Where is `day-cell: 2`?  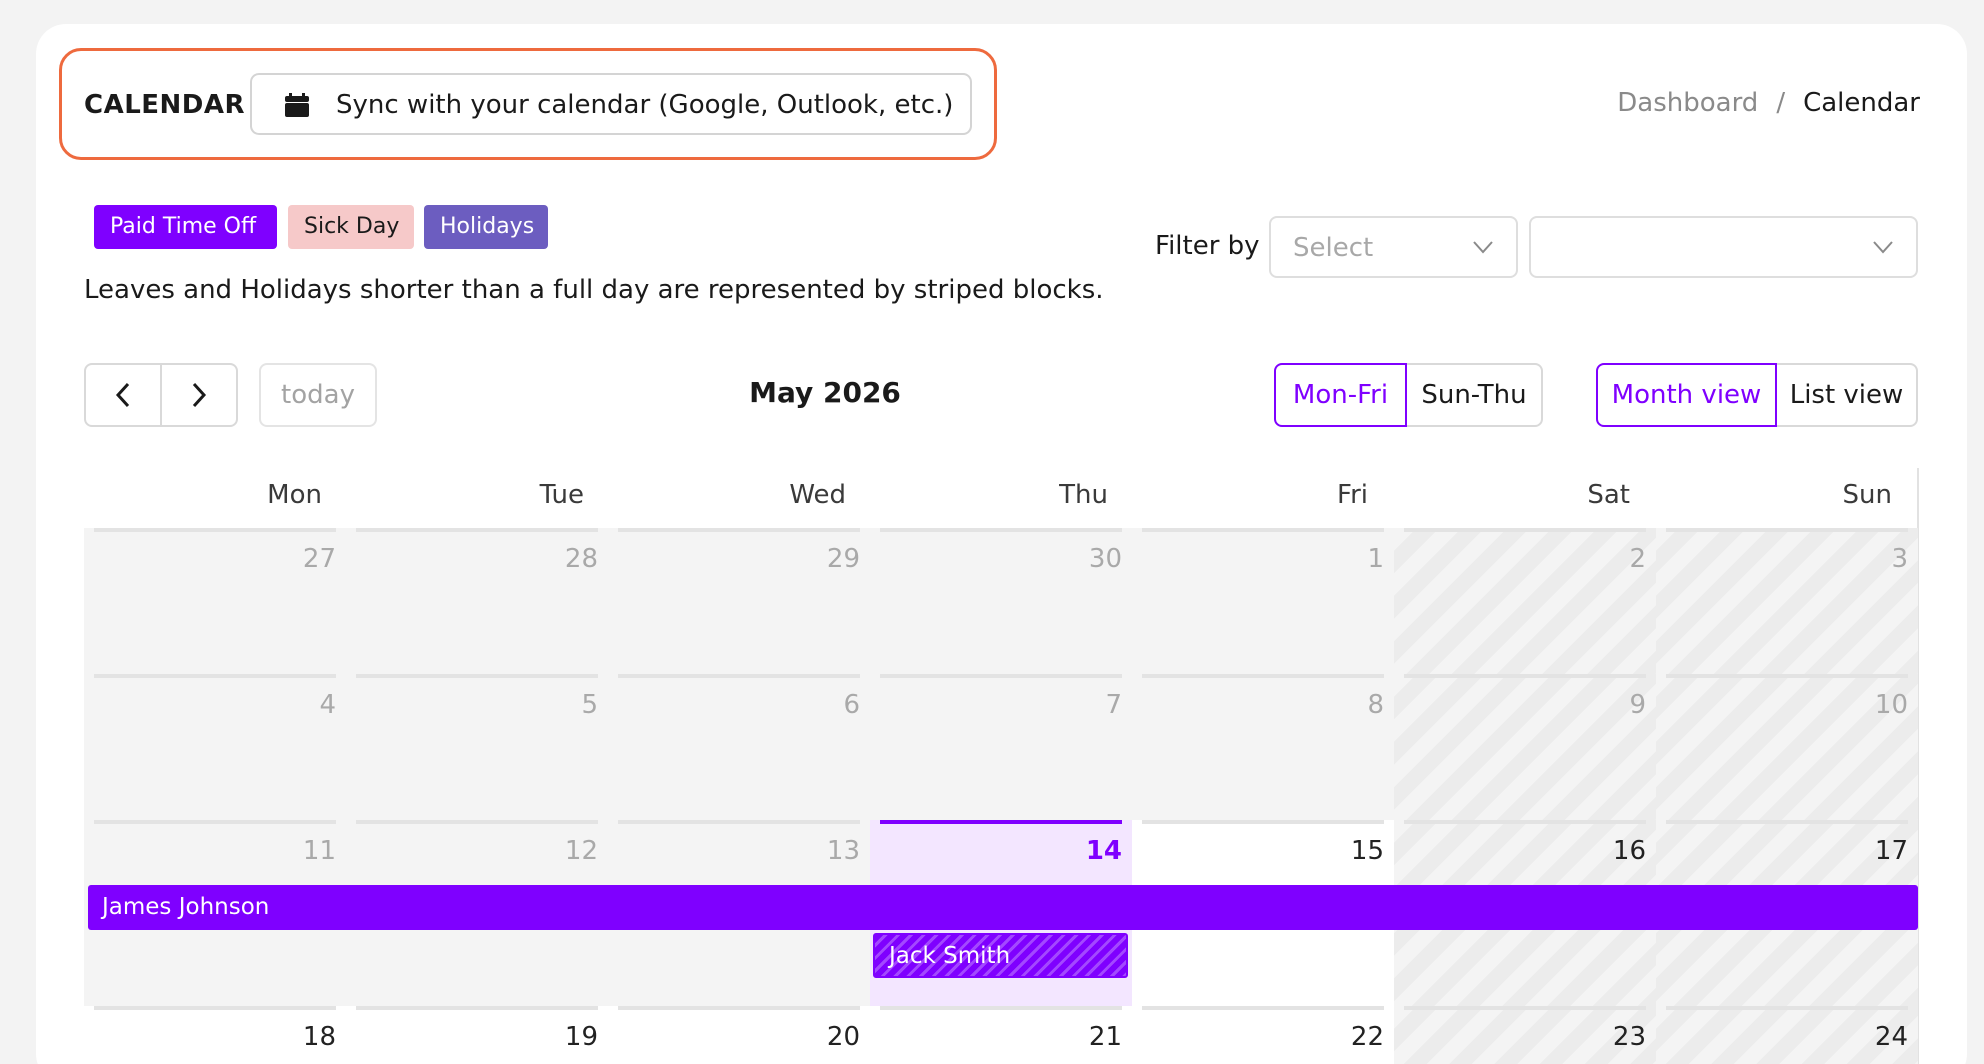
day-cell: 2 is located at coordinates (1525, 601).